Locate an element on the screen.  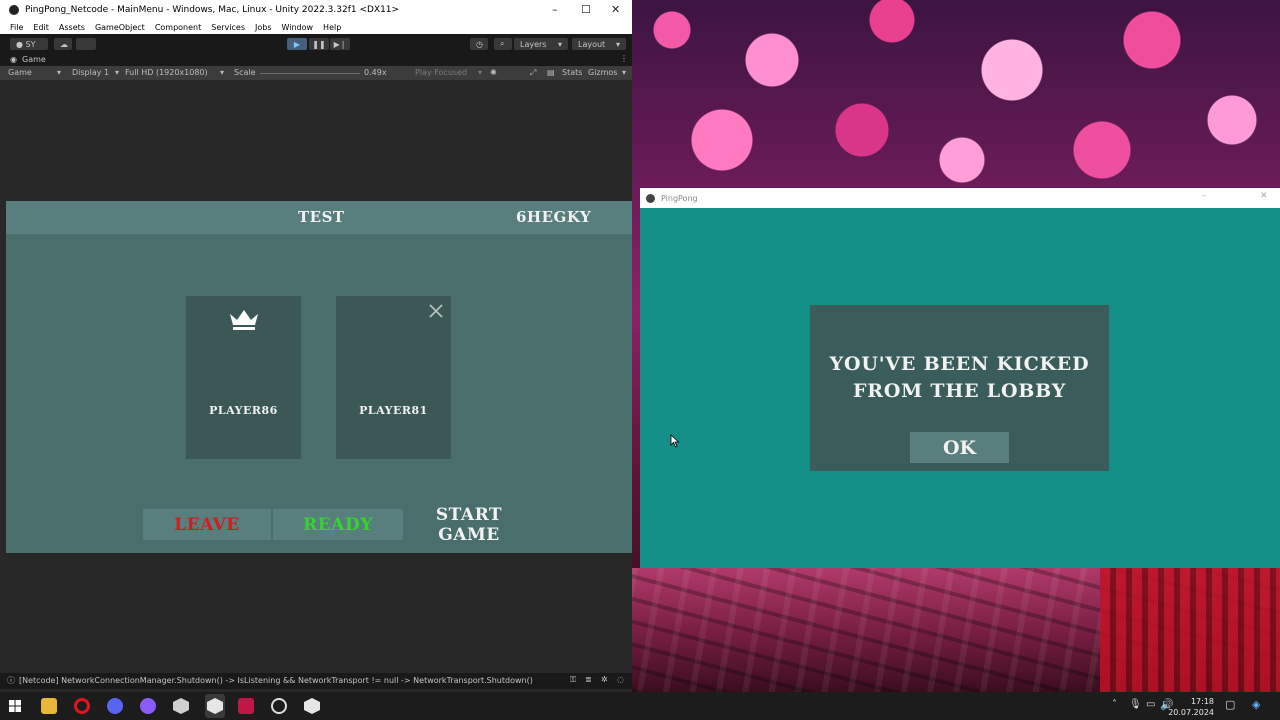
pause-icon: ❚❚ is located at coordinates (319, 44).